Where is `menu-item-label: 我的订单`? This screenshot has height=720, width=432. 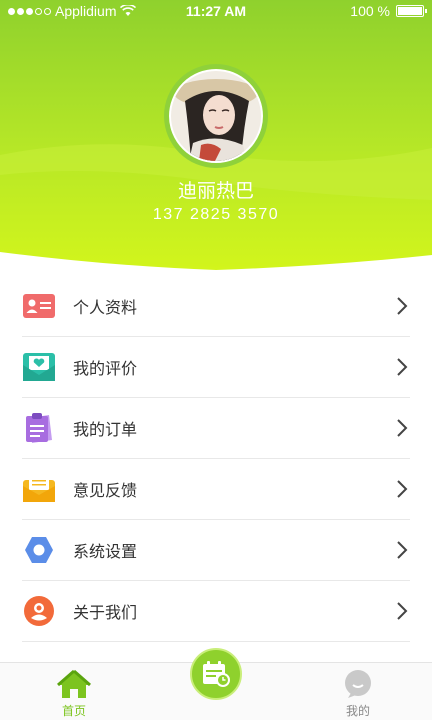 menu-item-label: 我的订单 is located at coordinates (105, 429).